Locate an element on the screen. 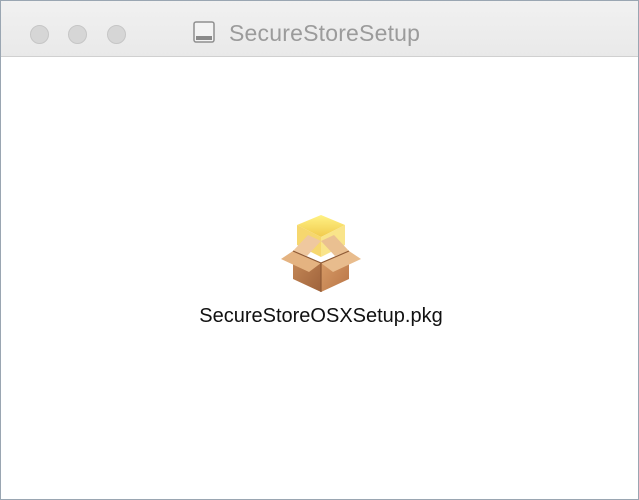 This screenshot has height=500, width=639. minimize-button is located at coordinates (77, 34).